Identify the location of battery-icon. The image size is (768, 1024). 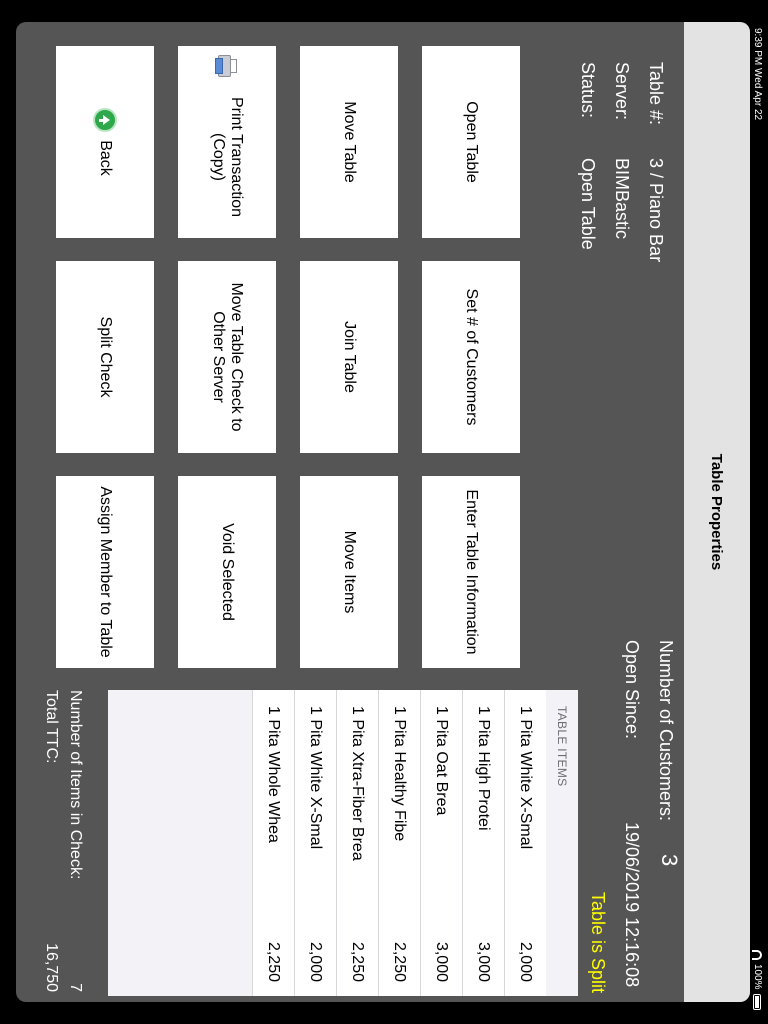
(757, 1002).